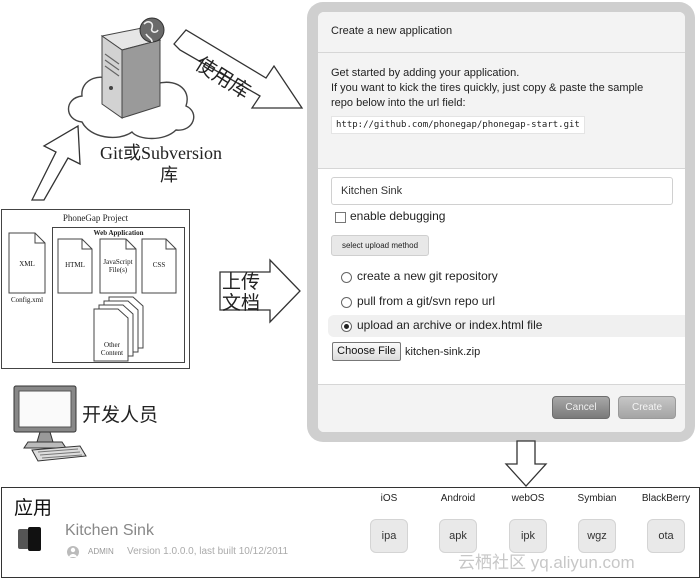  Describe the element at coordinates (50, 423) in the screenshot. I see `computer-icon` at that location.